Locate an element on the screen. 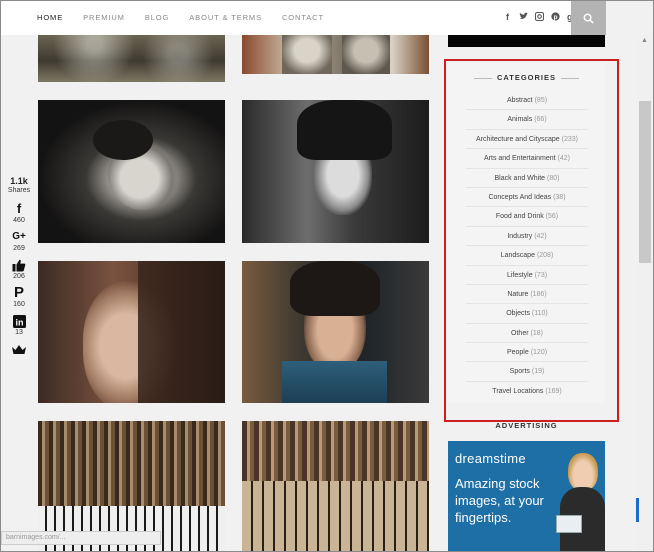  svg-text: in is located at coordinates (19, 322).